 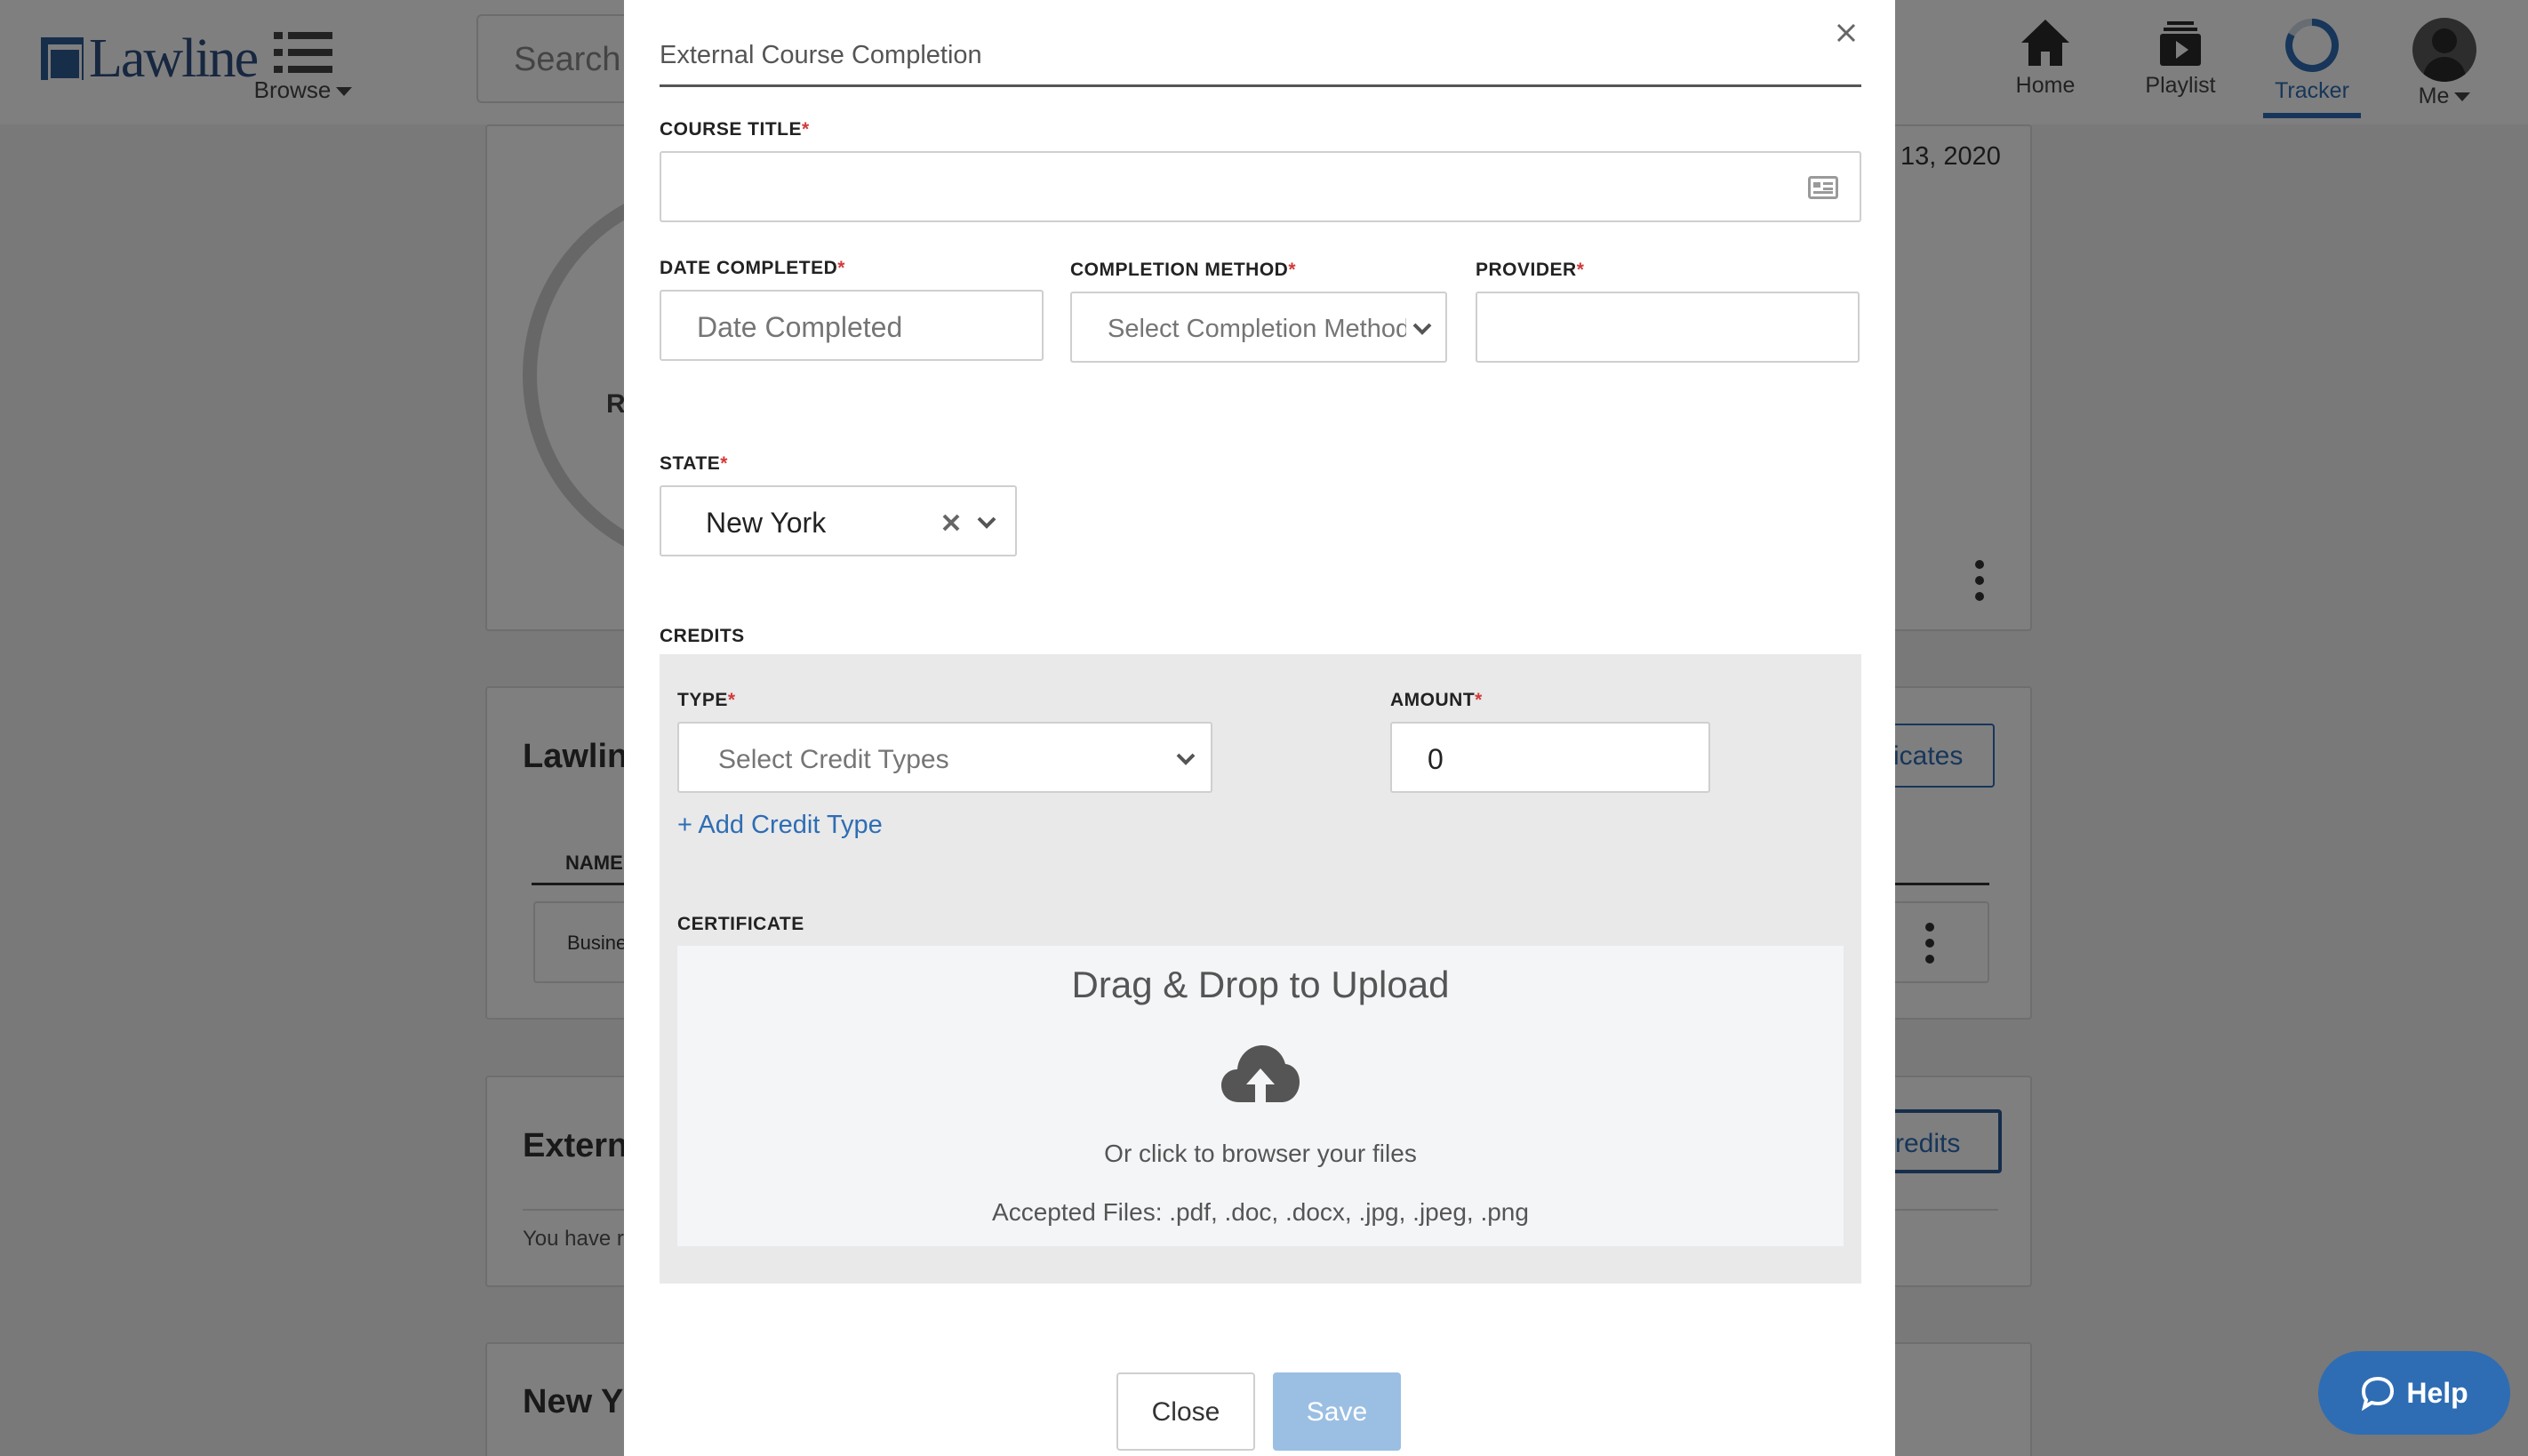 I want to click on completion-method-label: COMPLETION METHOD*, so click(x=1183, y=270).